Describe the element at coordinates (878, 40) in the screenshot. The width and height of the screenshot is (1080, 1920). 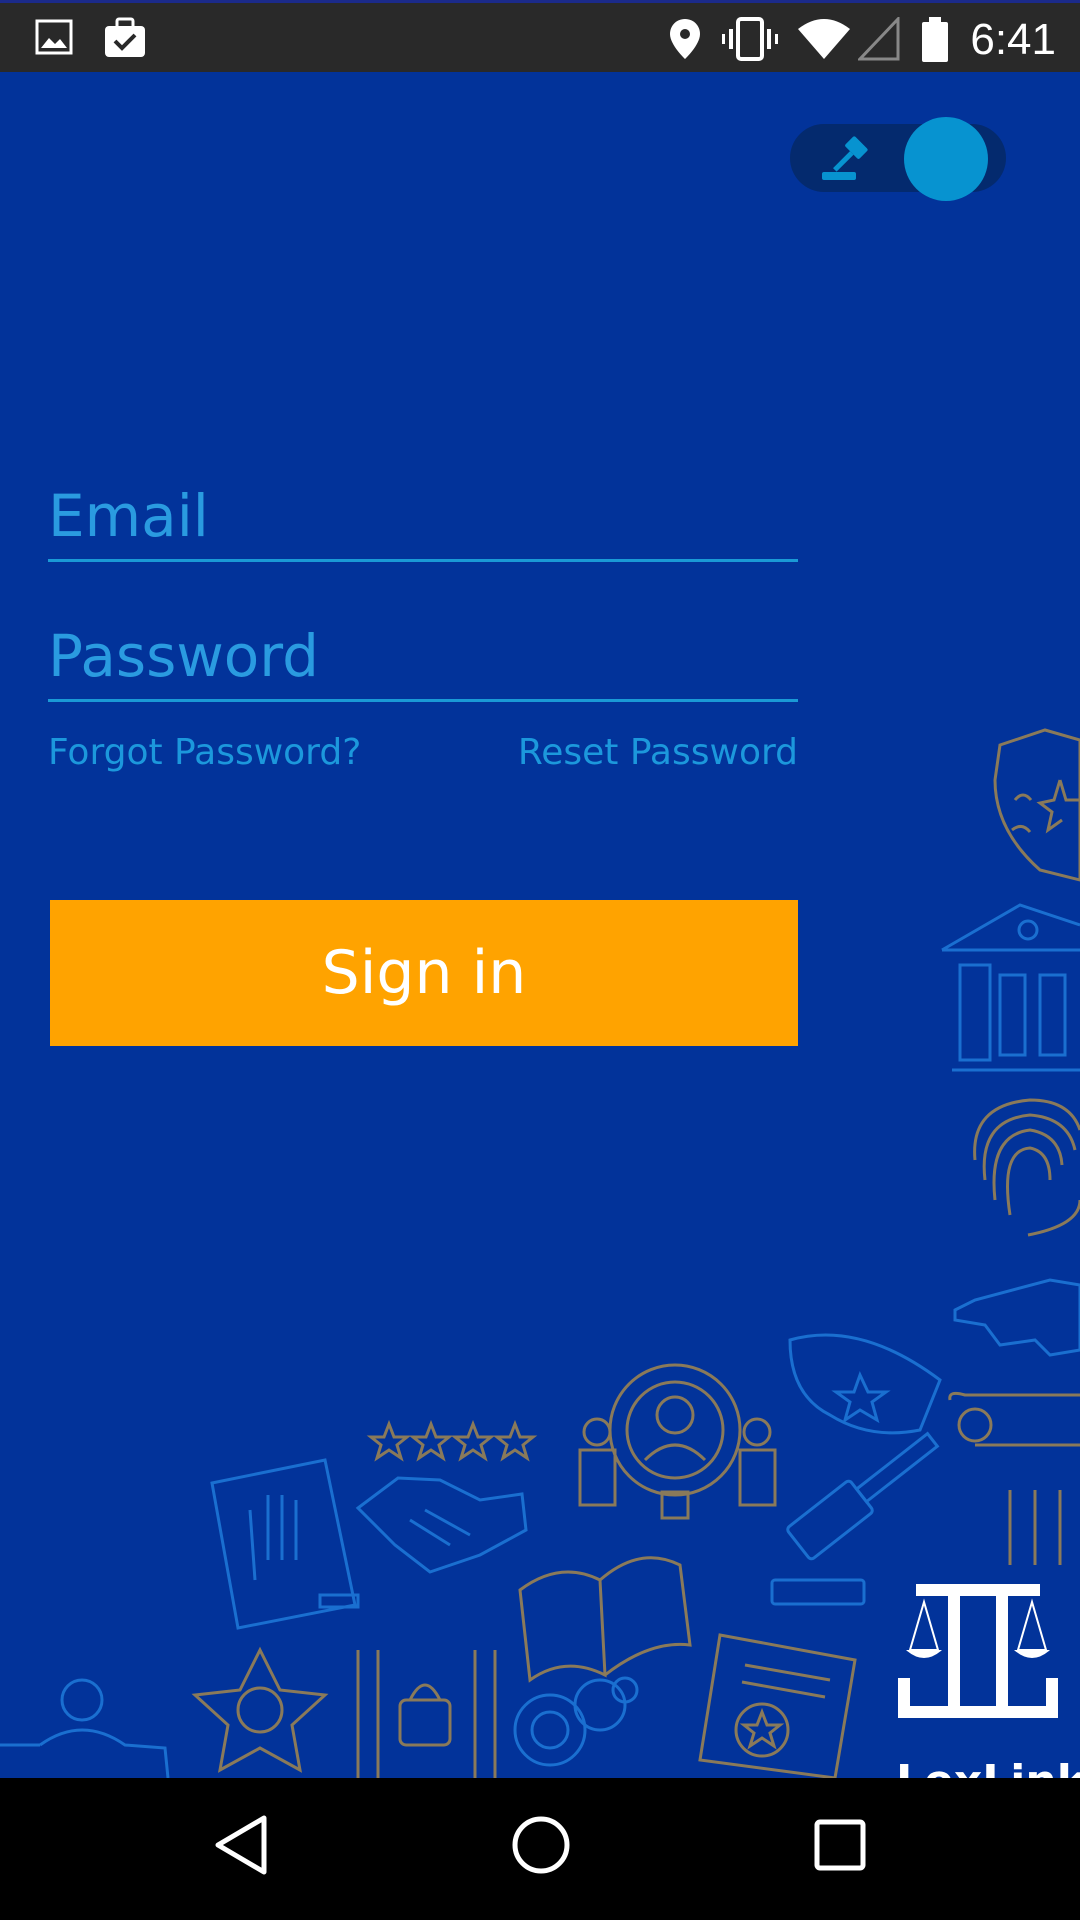
I see `cell-signal-icon` at that location.